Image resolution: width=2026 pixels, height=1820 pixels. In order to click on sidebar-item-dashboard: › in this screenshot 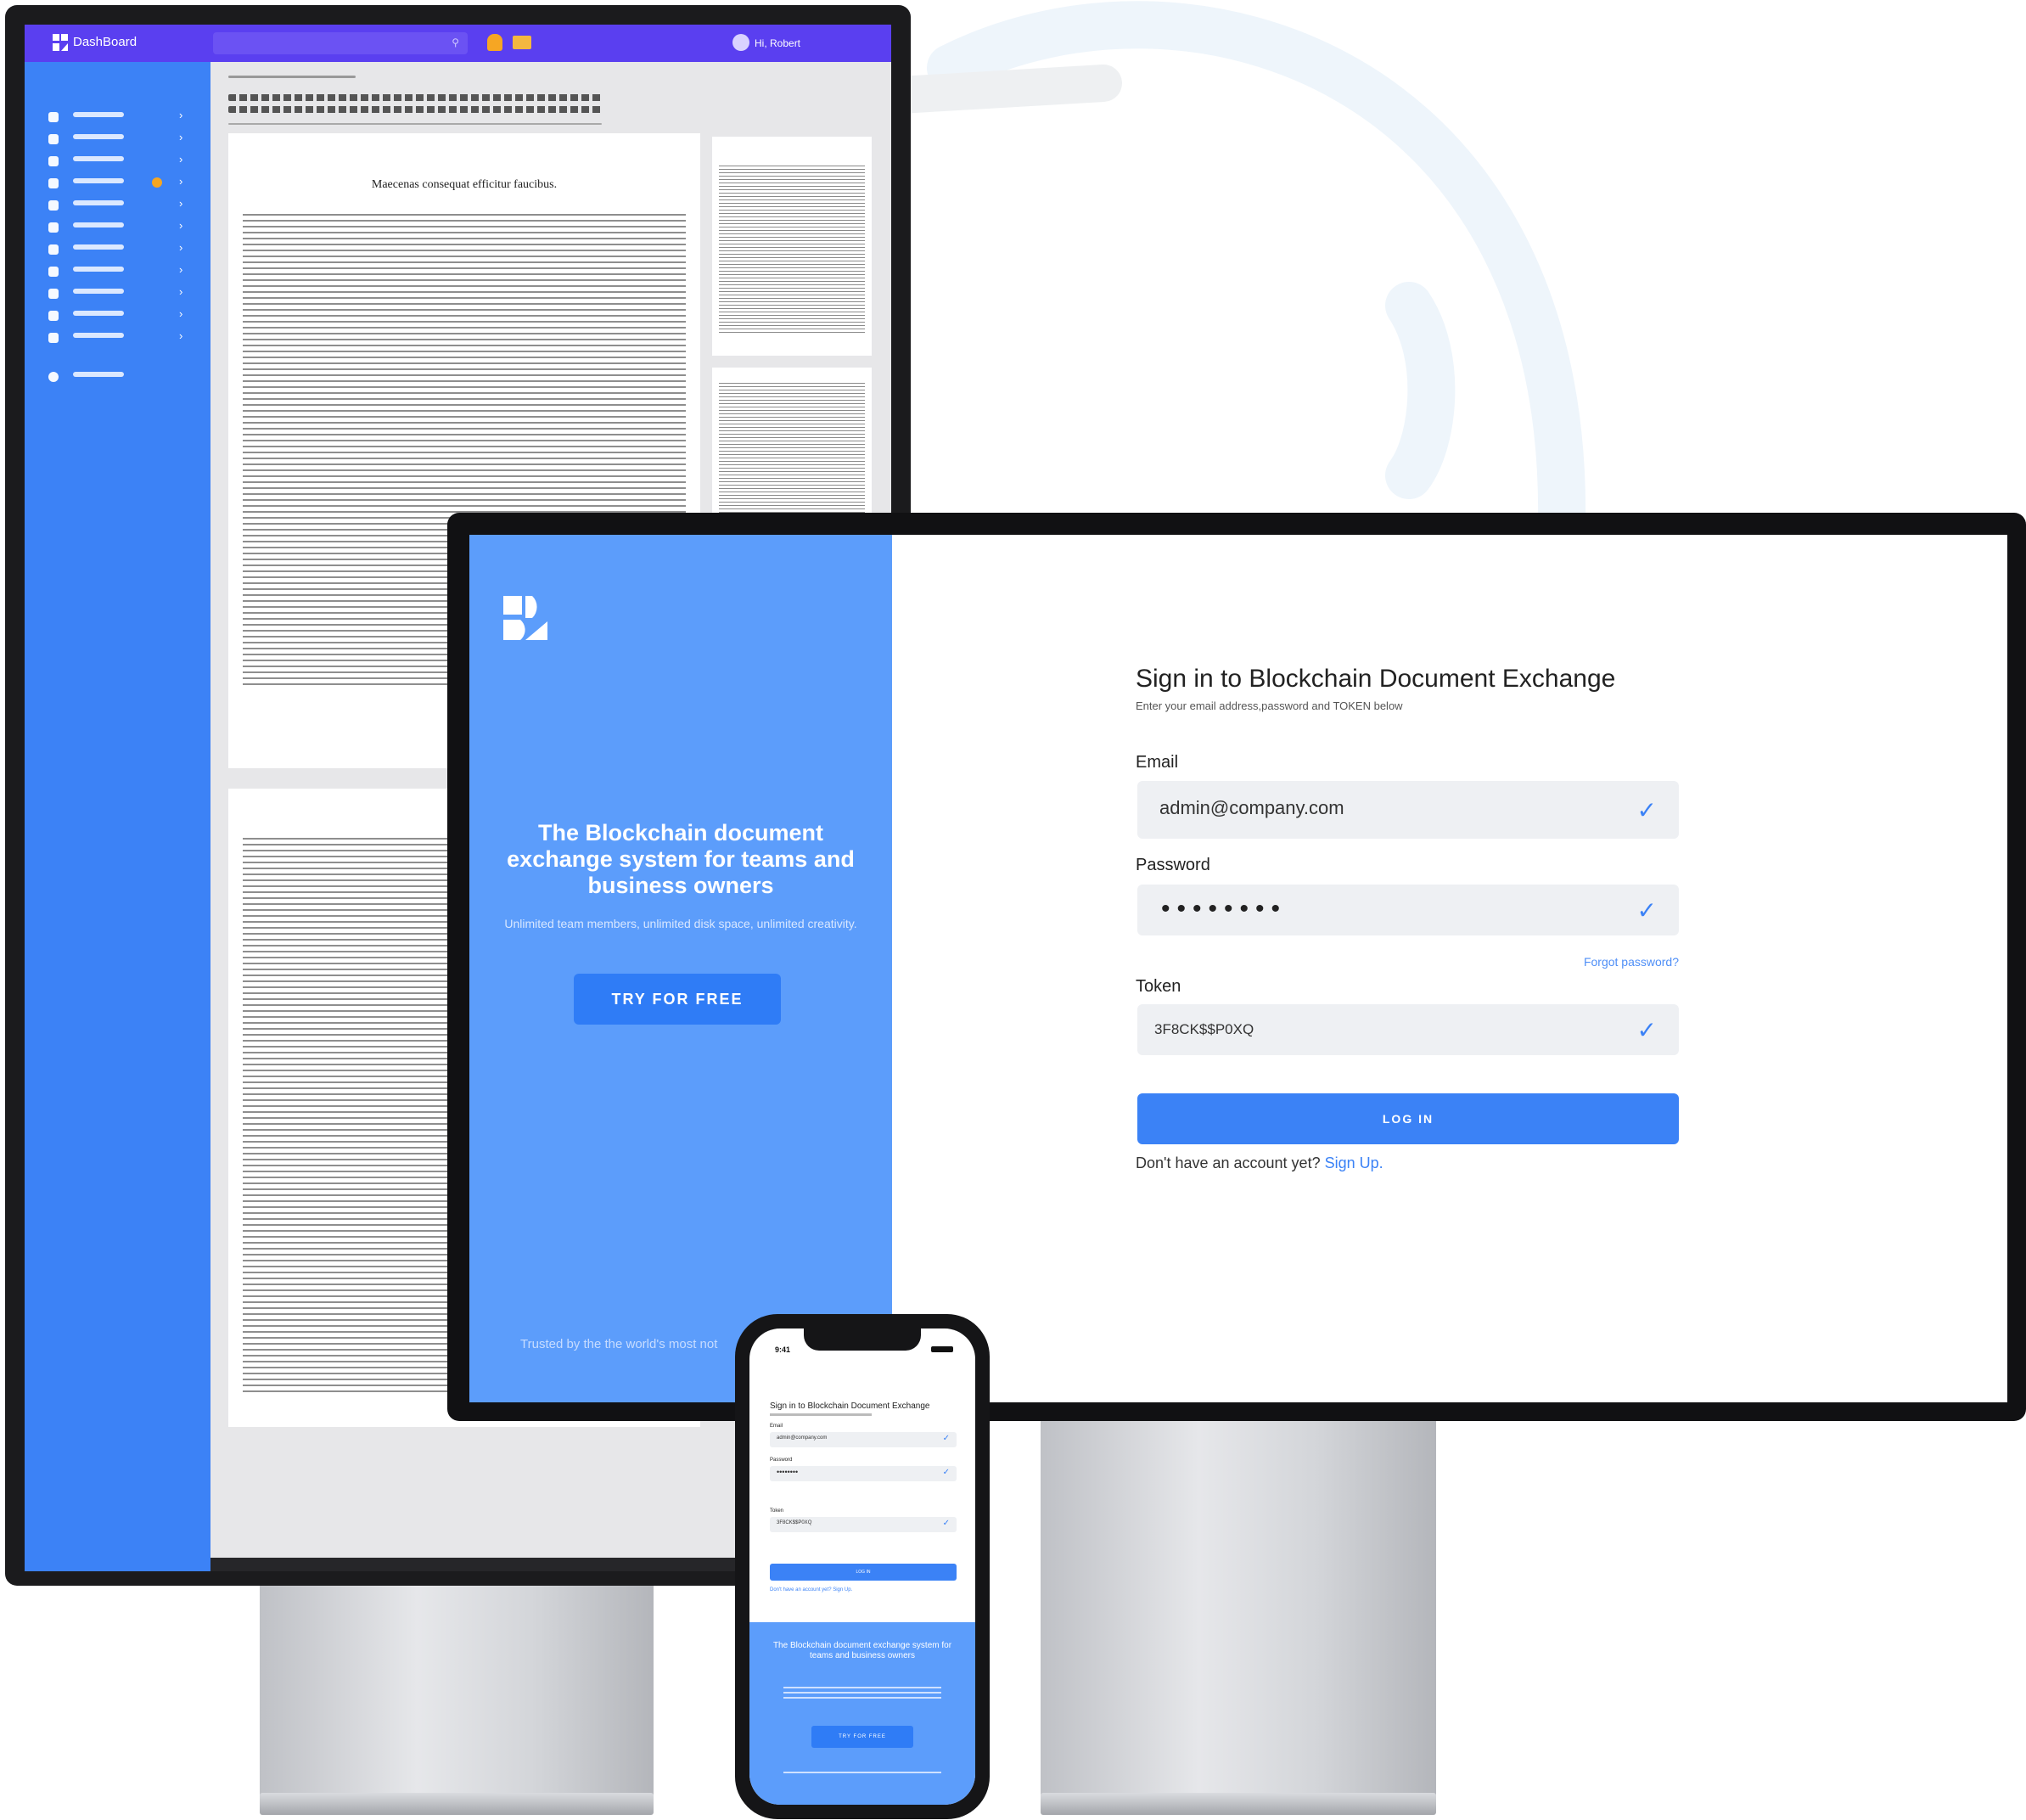, I will do `click(118, 117)`.